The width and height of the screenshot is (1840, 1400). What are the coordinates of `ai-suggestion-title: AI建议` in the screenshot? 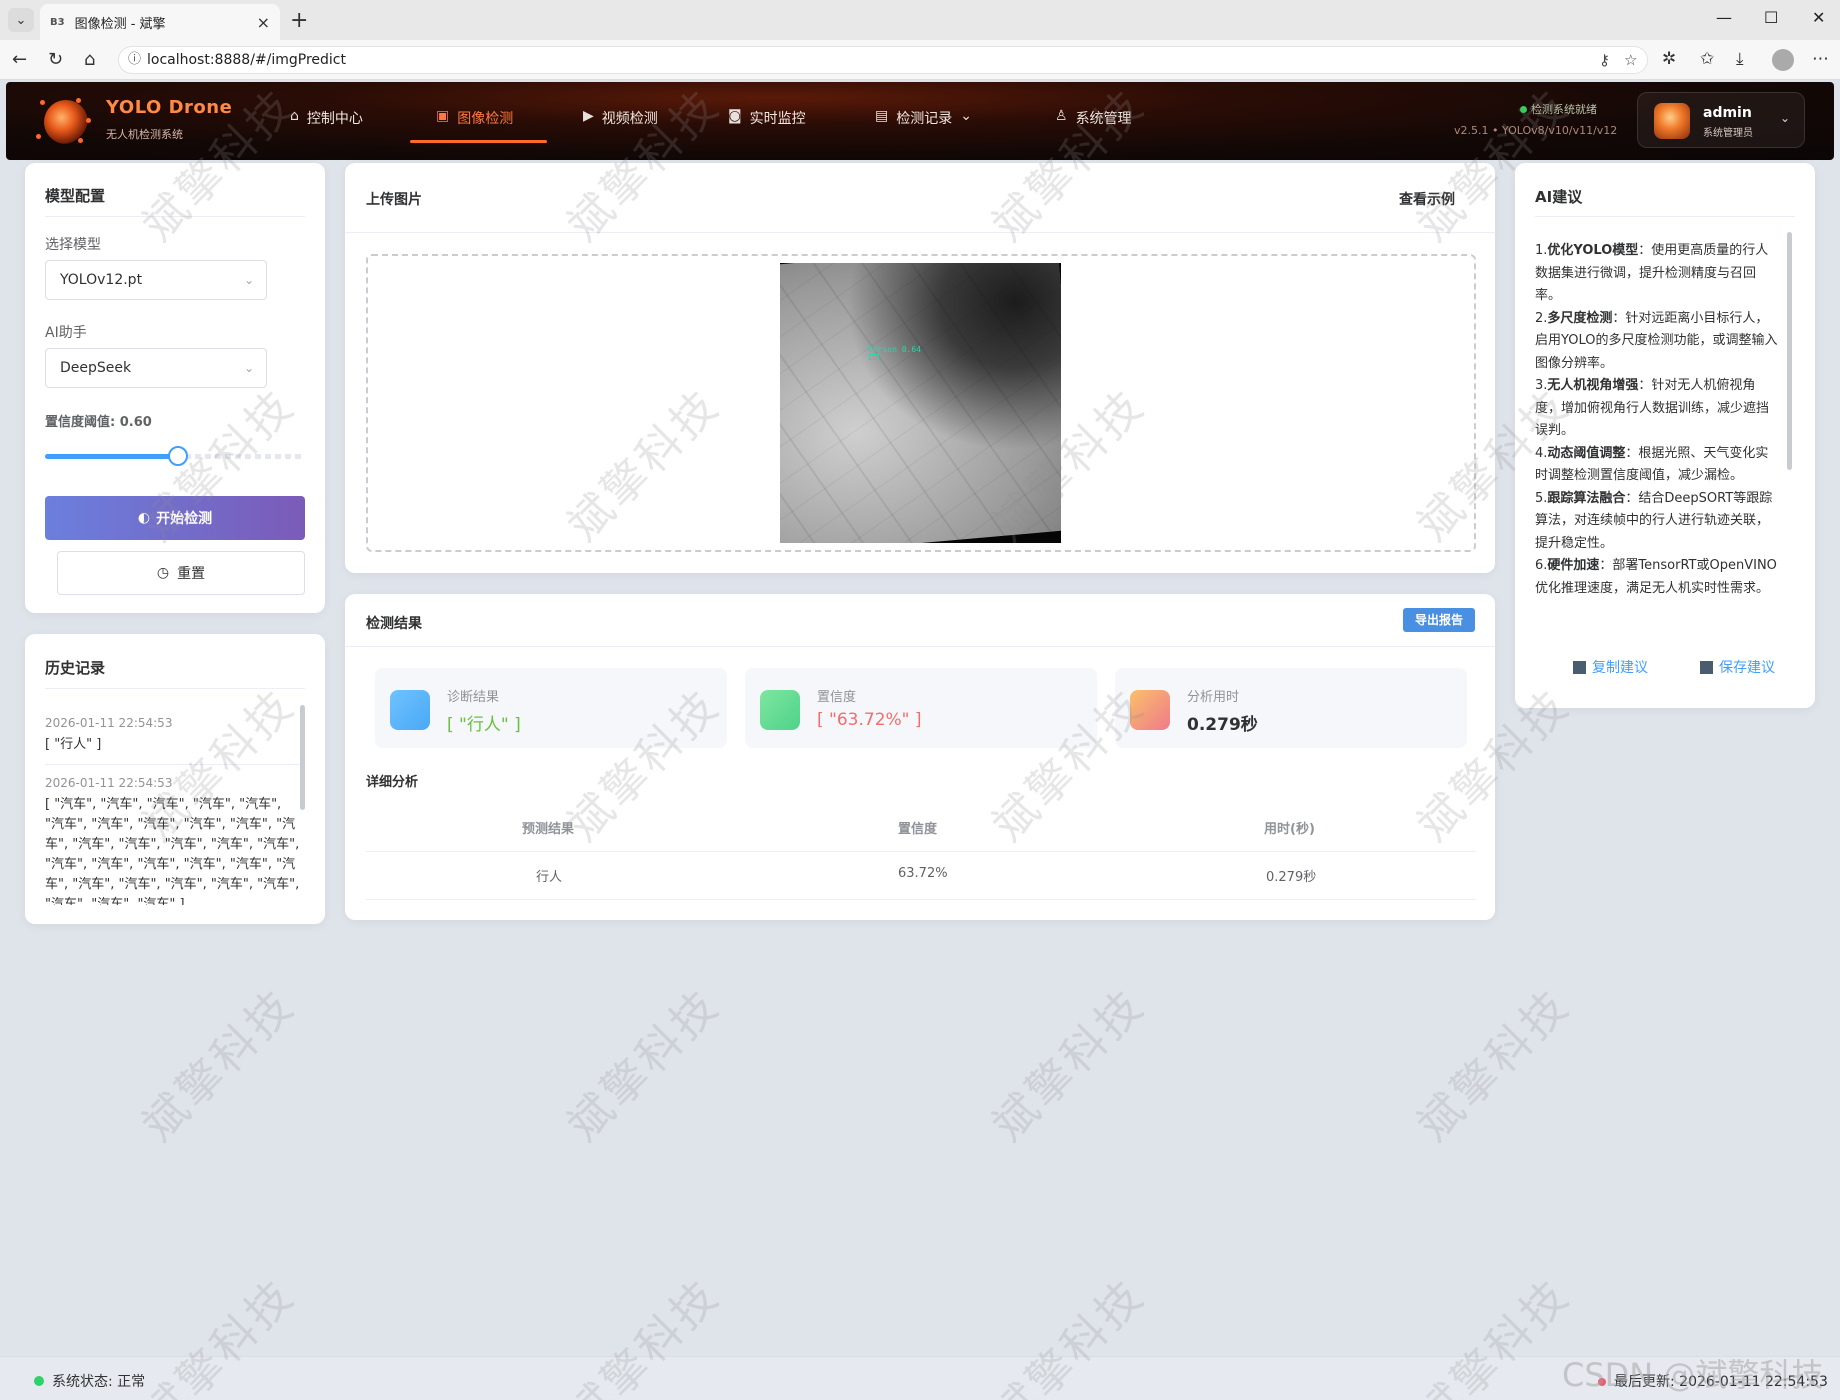 It's located at (1559, 197).